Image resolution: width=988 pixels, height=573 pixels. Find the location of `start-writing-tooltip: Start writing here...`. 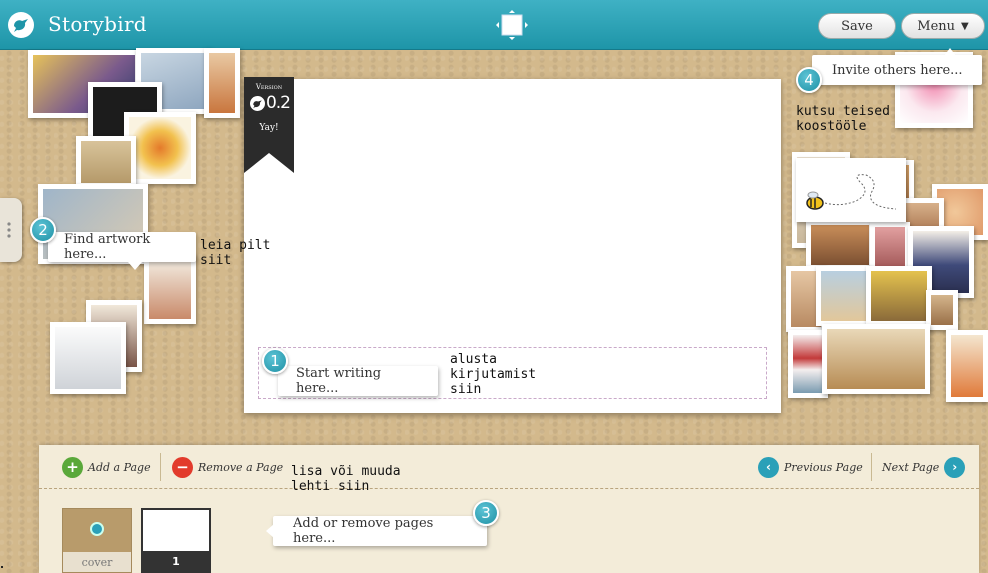

start-writing-tooltip: Start writing here... is located at coordinates (358, 381).